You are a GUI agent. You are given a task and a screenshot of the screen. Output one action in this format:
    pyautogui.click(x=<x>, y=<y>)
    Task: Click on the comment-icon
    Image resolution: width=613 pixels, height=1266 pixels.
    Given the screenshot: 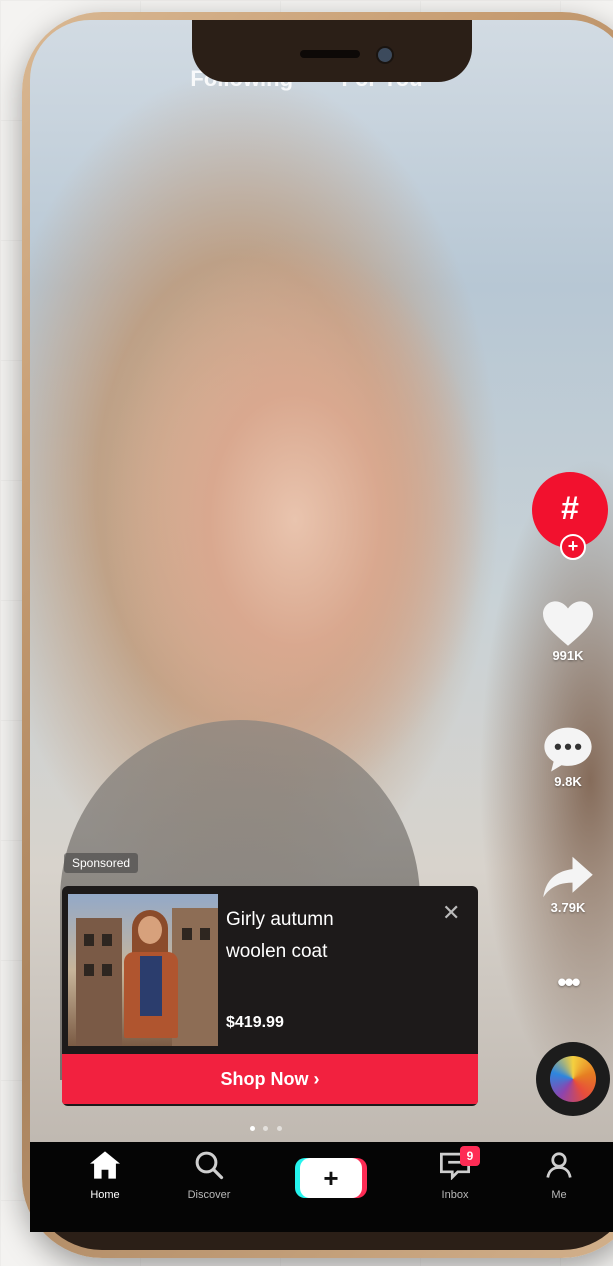 What is the action you would take?
    pyautogui.click(x=568, y=749)
    